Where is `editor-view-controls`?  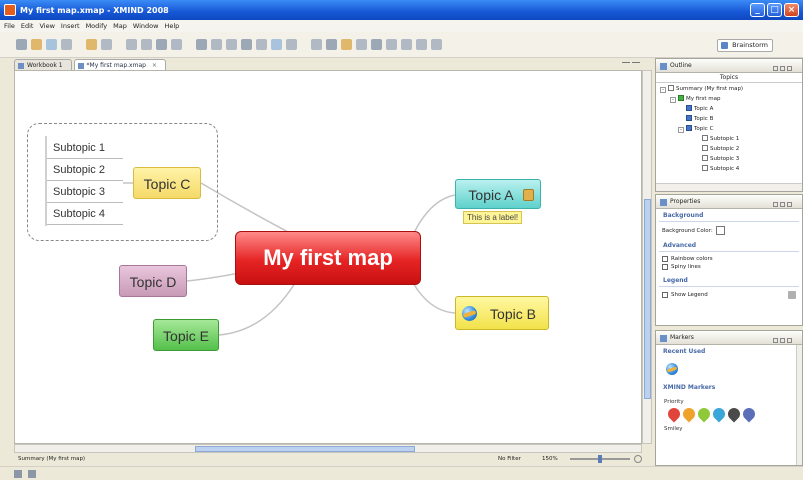 editor-view-controls is located at coordinates (634, 64).